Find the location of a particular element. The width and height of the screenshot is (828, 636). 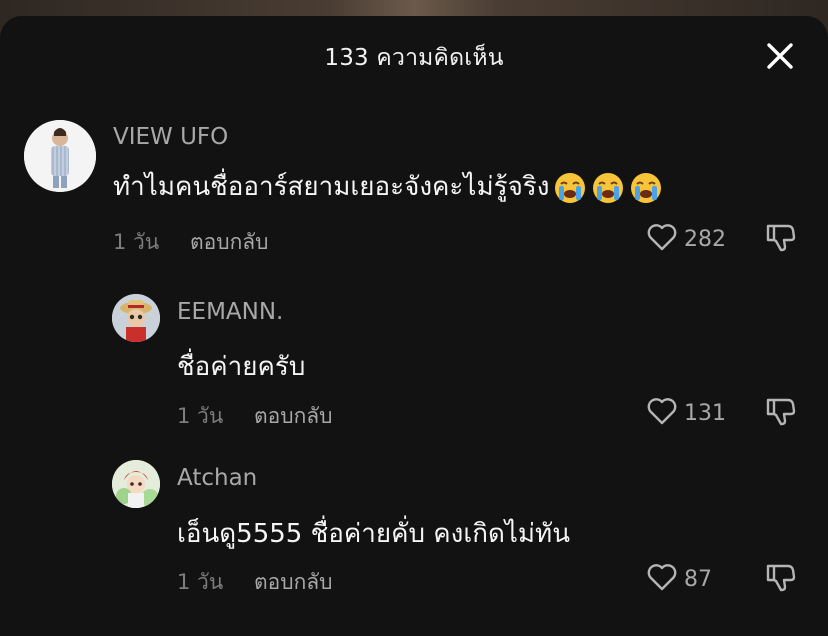

like-button: 87 is located at coordinates (679, 579).